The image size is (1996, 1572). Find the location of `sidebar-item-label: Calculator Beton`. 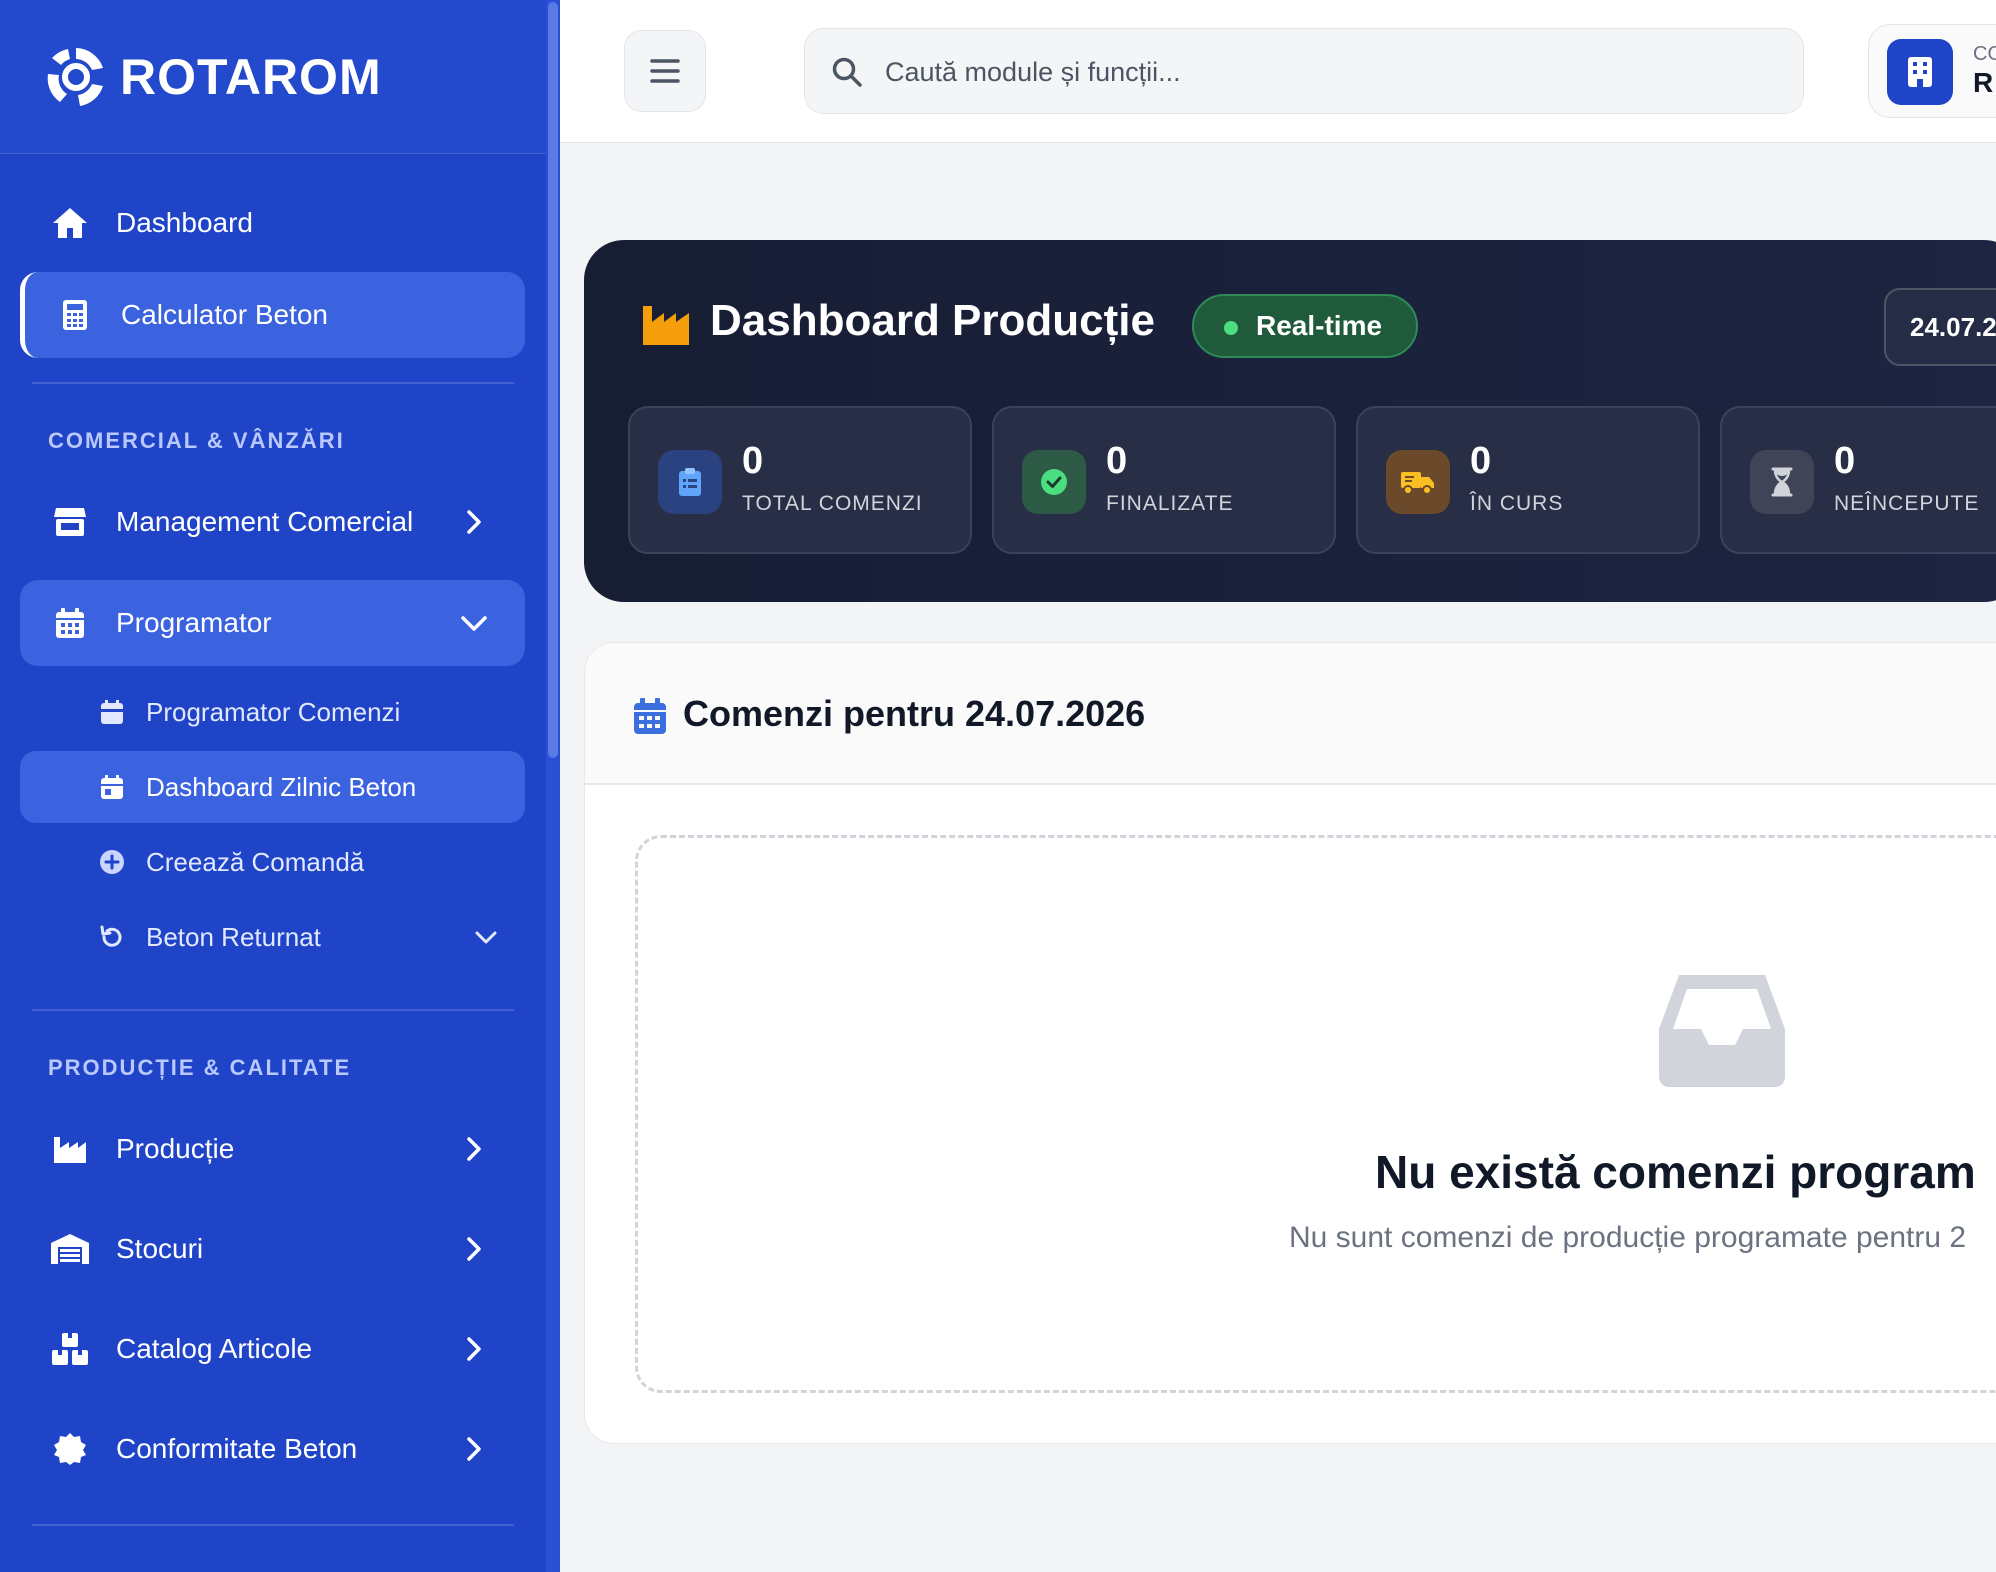

sidebar-item-label: Calculator Beton is located at coordinates (225, 314).